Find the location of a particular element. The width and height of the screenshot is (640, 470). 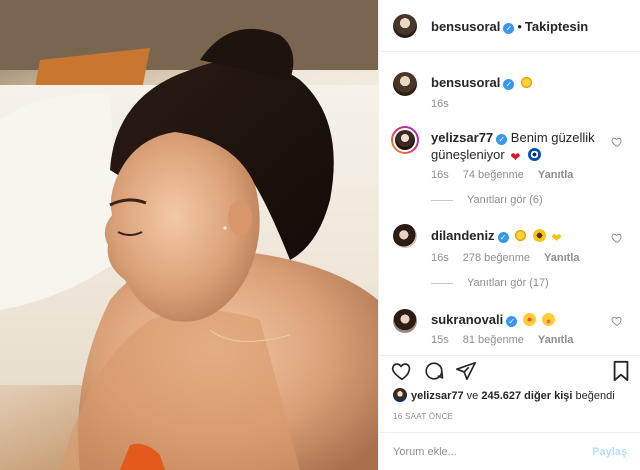

comment-text: dilandeniz ✓ ❤ is located at coordinates (521, 235).